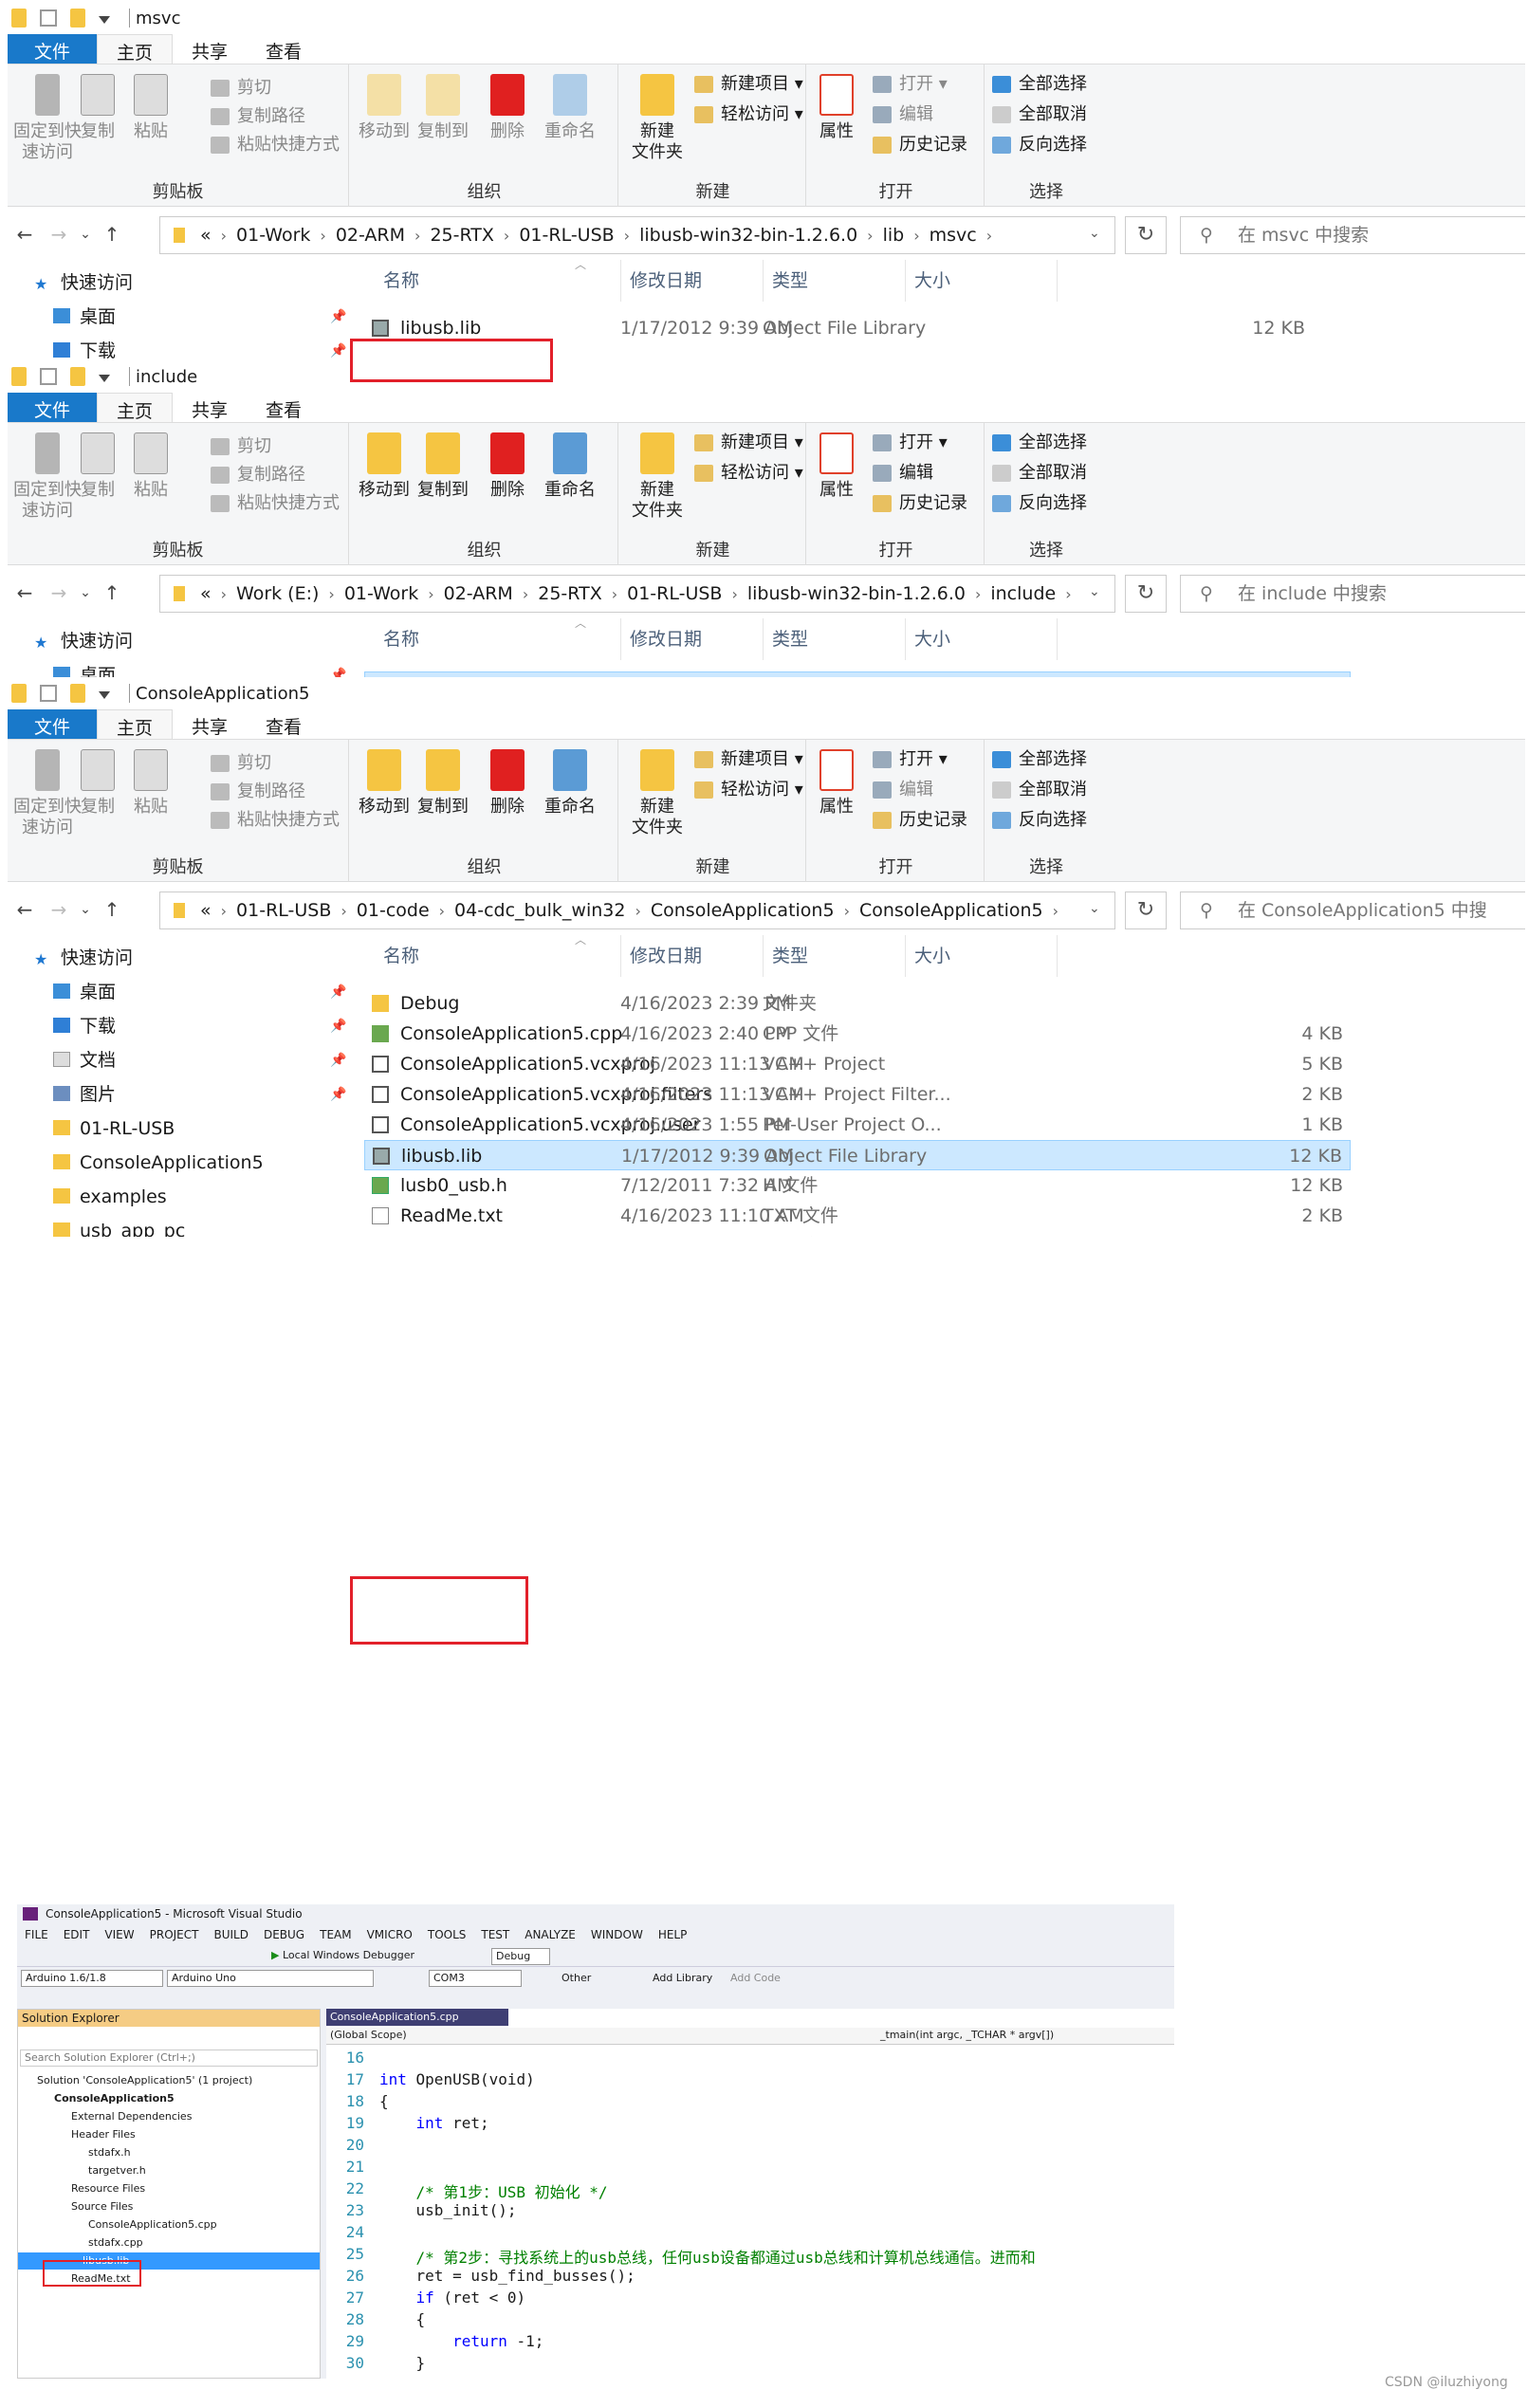 The height and width of the screenshot is (2408, 1528). Describe the element at coordinates (673, 1935) in the screenshot. I see `menu-item: HELP` at that location.